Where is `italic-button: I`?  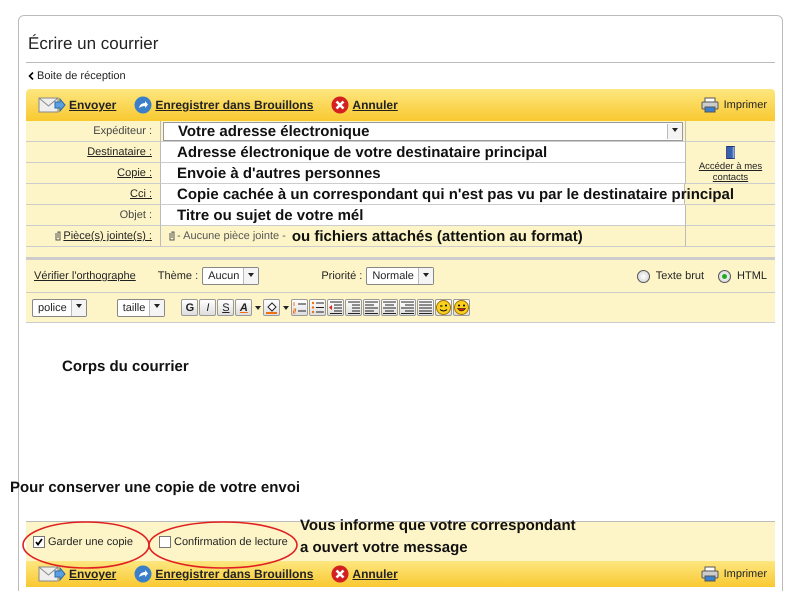
italic-button: I is located at coordinates (207, 307).